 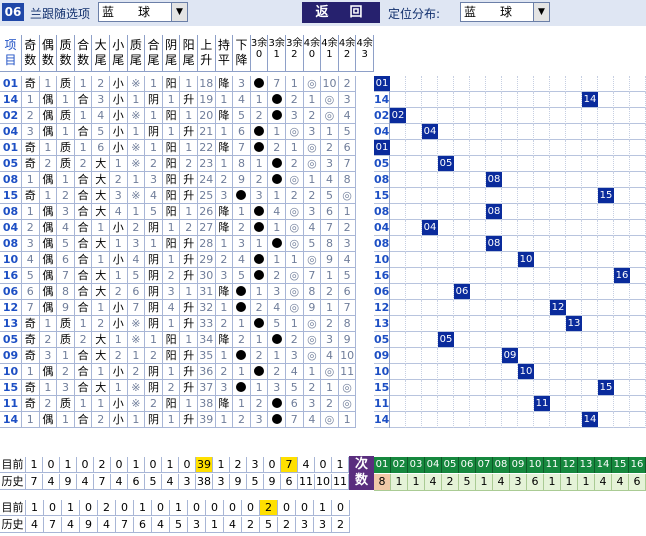 I want to click on count-value: 4, so click(x=603, y=482).